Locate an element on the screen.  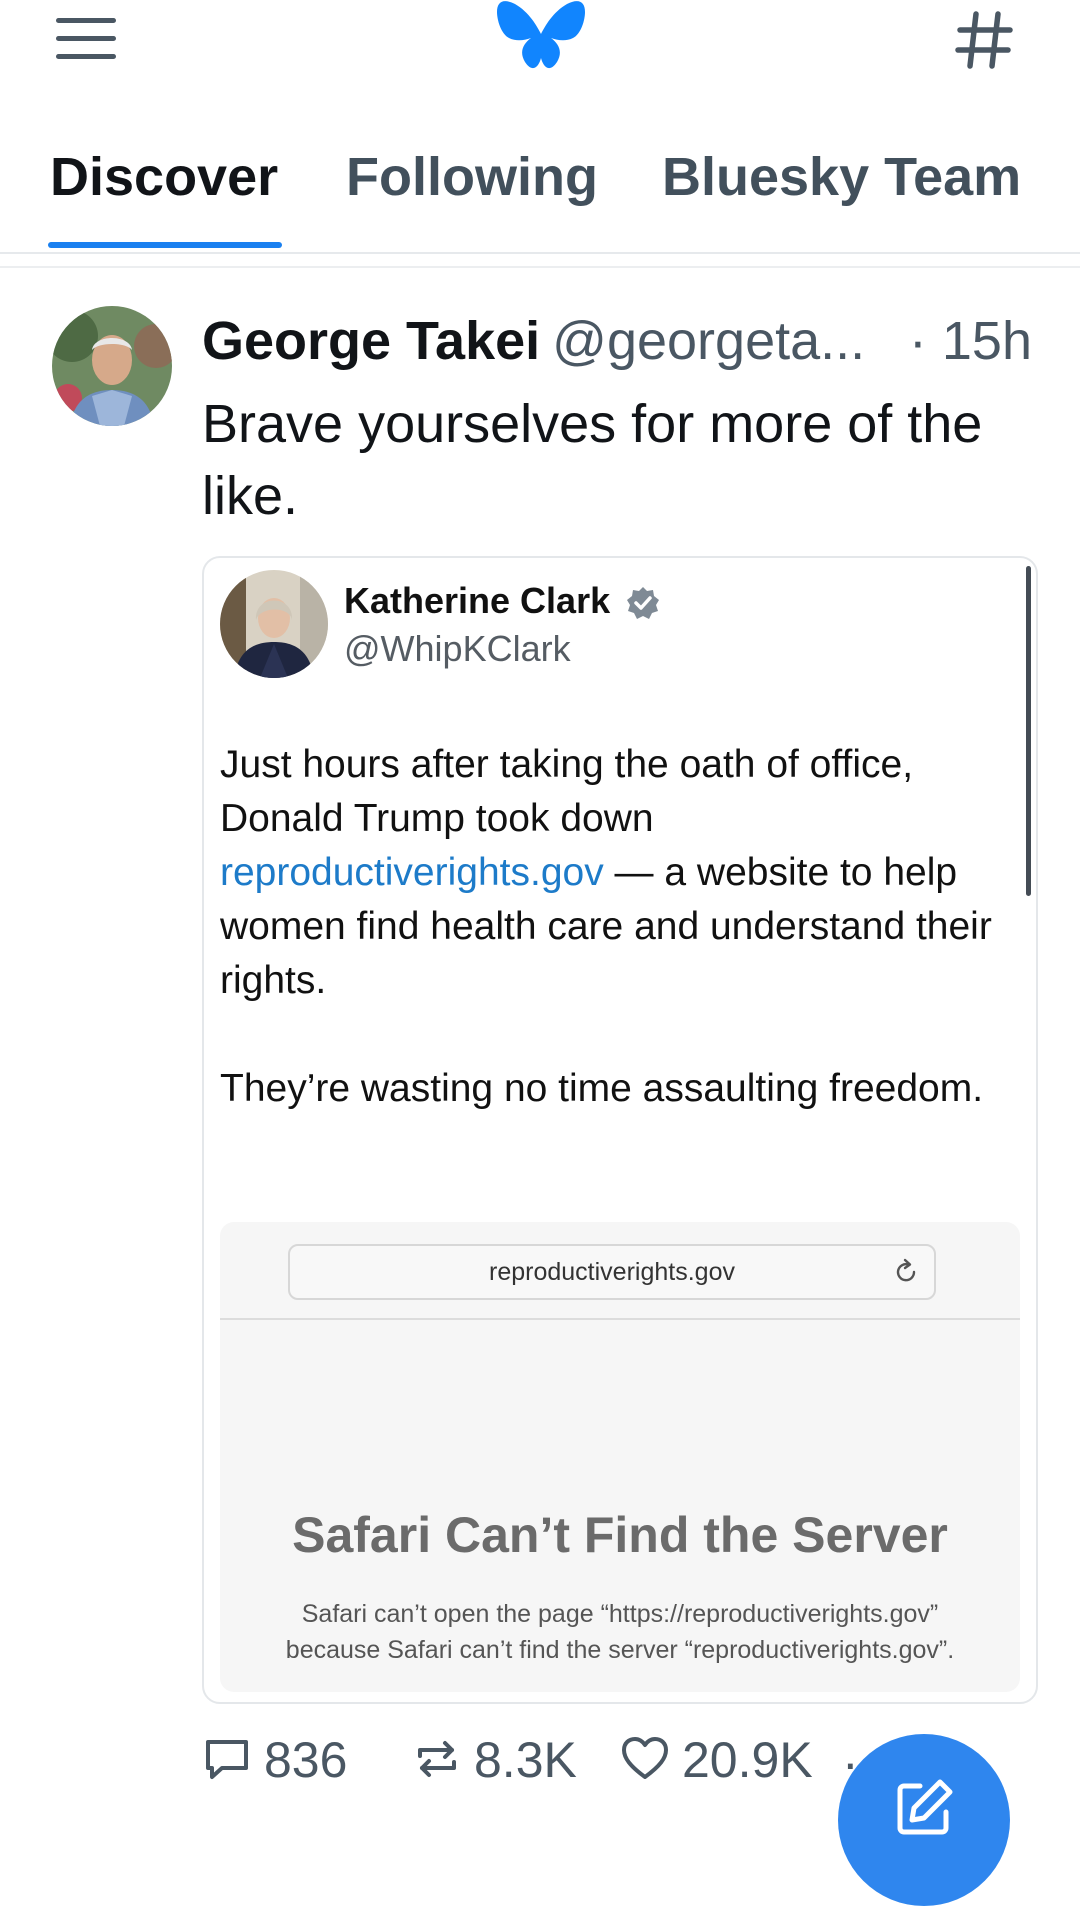
tab-bluesky-team: Bluesky Team is located at coordinates (841, 177).